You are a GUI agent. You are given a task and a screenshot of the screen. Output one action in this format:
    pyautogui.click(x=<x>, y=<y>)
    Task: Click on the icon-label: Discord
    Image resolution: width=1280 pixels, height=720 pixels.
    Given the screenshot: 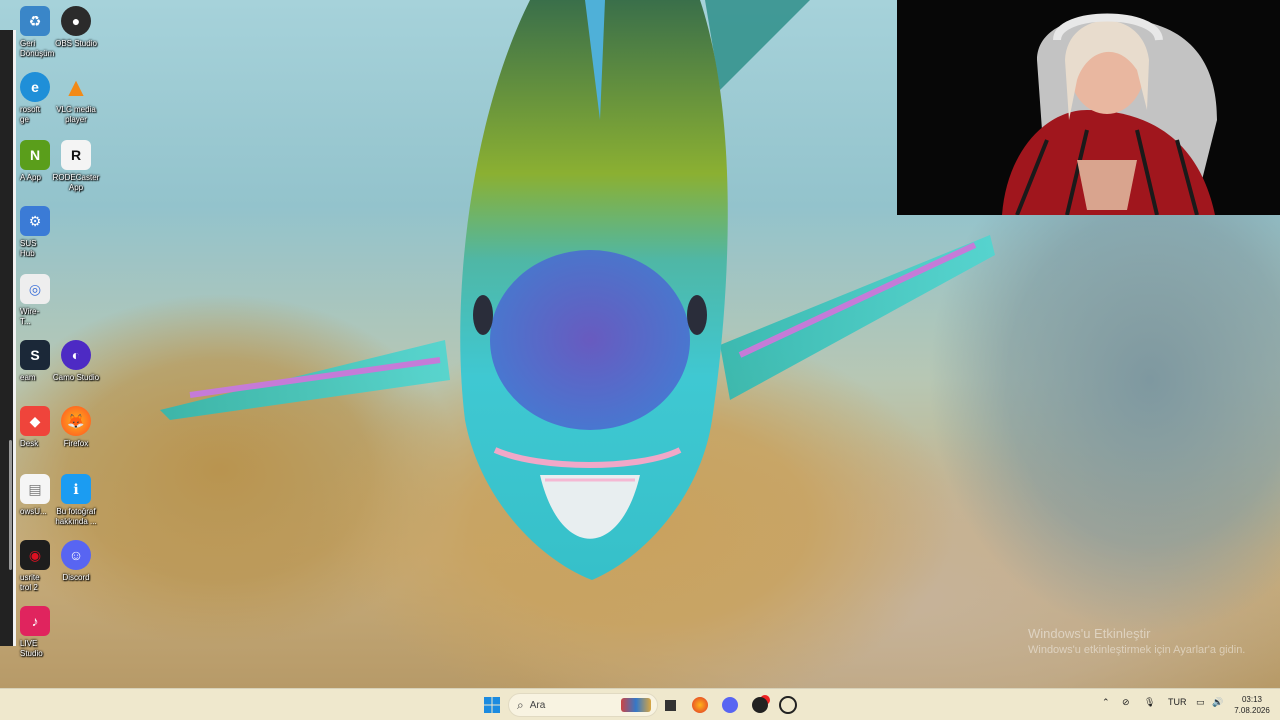 What is the action you would take?
    pyautogui.click(x=76, y=577)
    